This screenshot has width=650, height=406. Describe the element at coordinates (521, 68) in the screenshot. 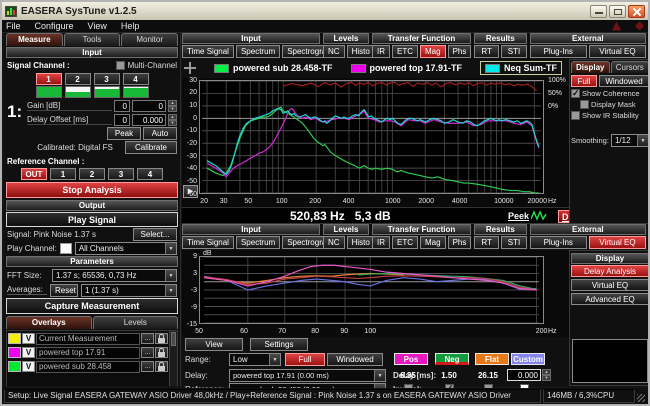

I see `legend-item: Neq Sum-TF` at that location.